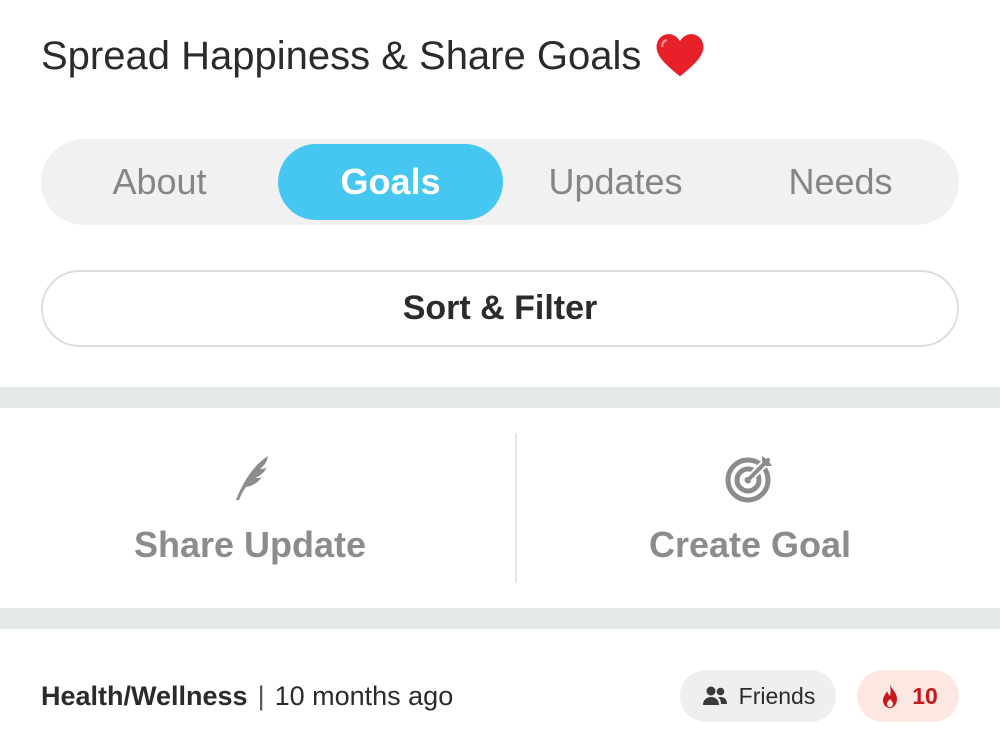 The width and height of the screenshot is (1000, 750). Describe the element at coordinates (680, 55) in the screenshot. I see `heart-icon` at that location.